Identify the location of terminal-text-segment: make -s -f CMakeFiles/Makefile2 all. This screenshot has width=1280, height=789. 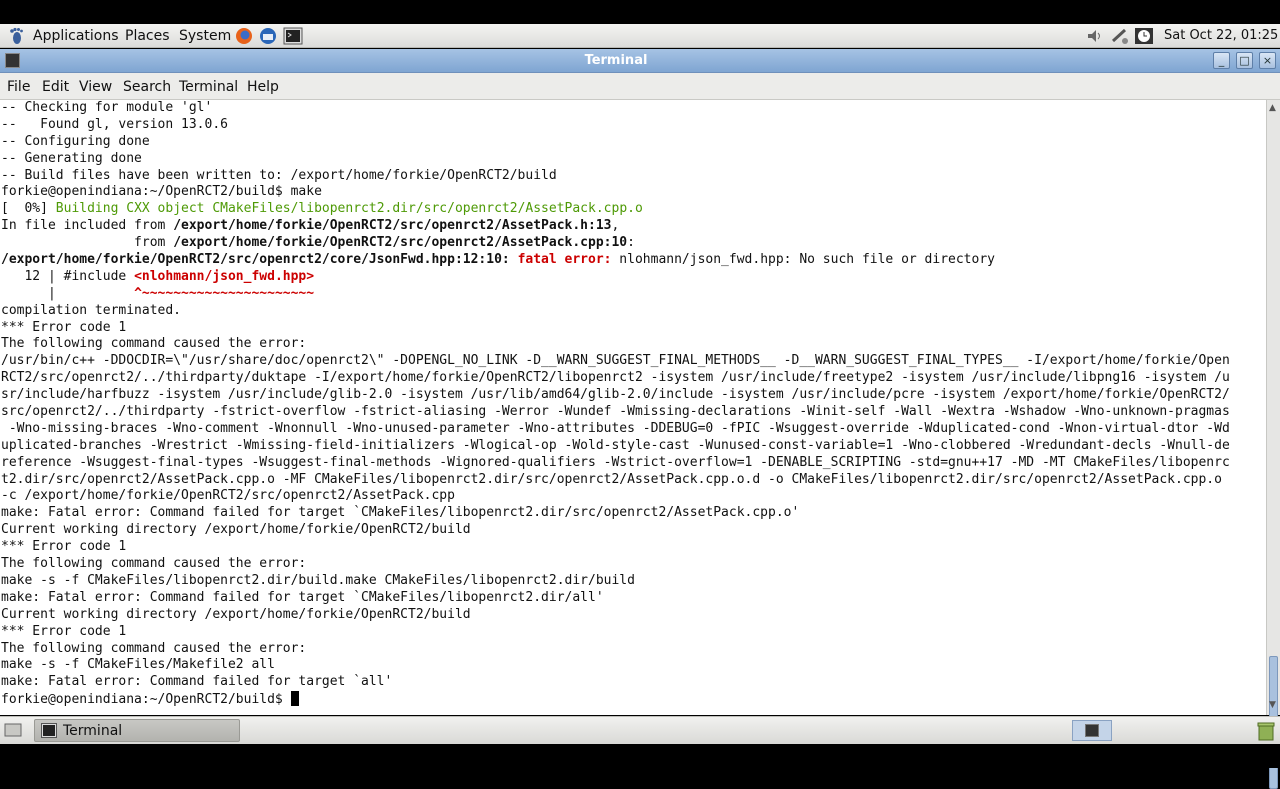
(138, 665).